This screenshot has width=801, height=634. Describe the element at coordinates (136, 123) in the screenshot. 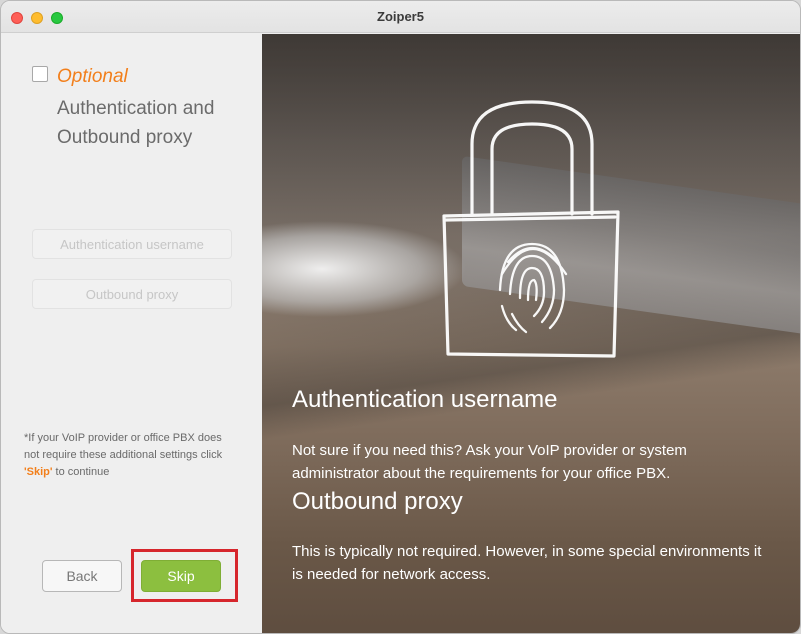

I see `step-title: Authentication and Outbound proxy` at that location.